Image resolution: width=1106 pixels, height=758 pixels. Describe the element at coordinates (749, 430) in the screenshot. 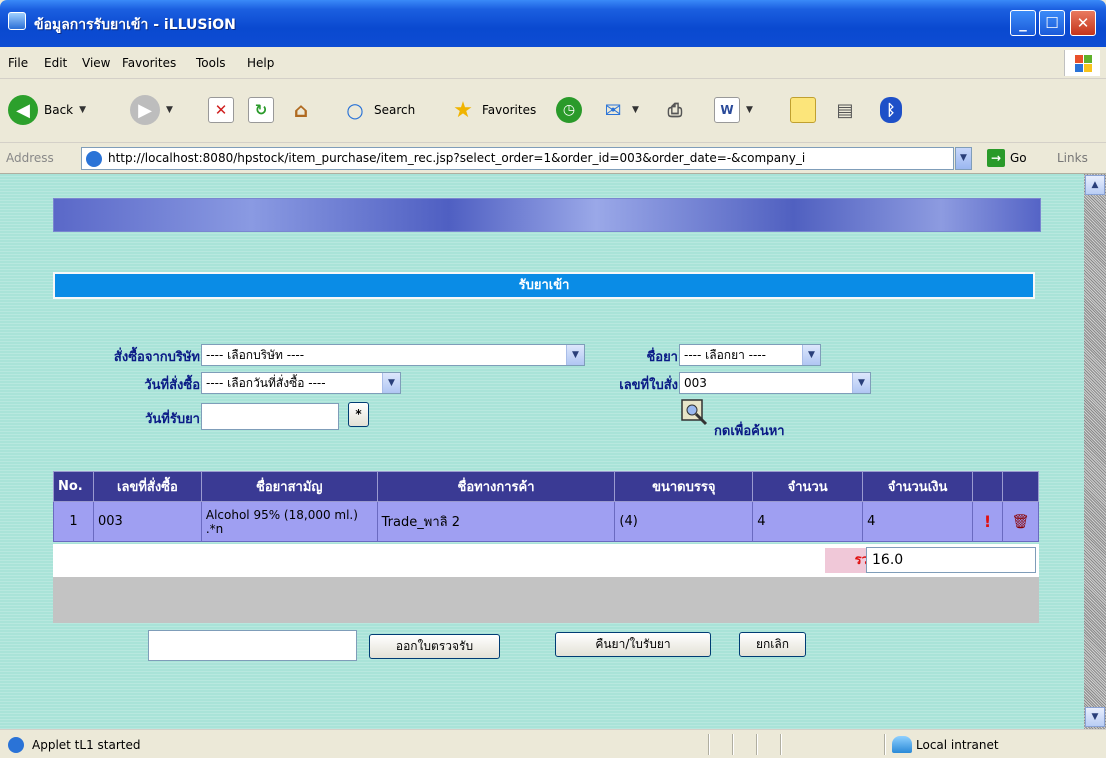

I see `search-link: กดเพื่อค้นหา` at that location.